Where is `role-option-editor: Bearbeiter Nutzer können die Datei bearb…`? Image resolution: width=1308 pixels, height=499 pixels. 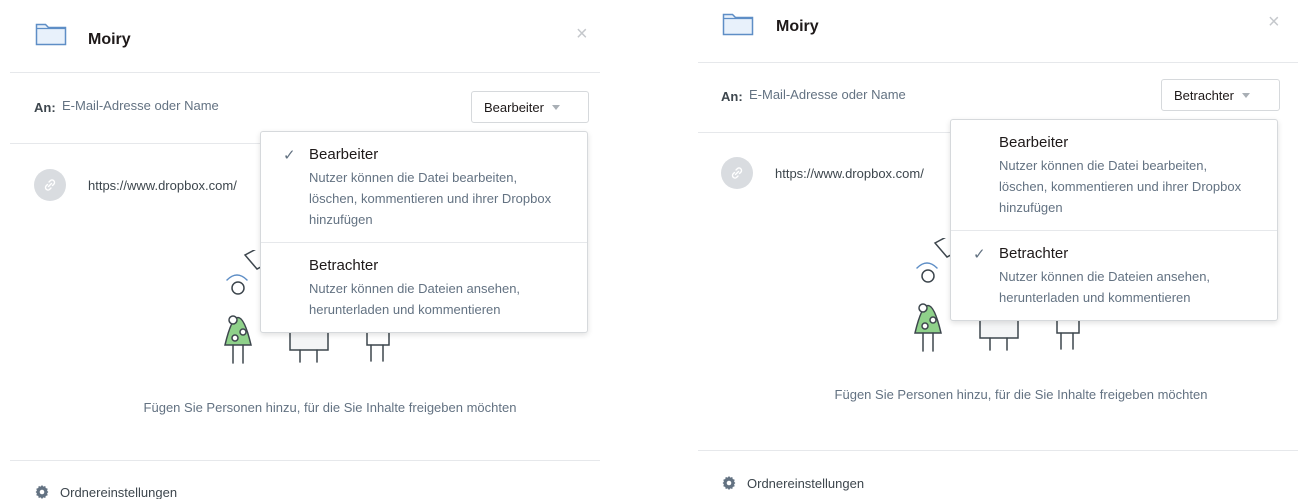 role-option-editor: Bearbeiter Nutzer können die Datei bearb… is located at coordinates (1114, 175).